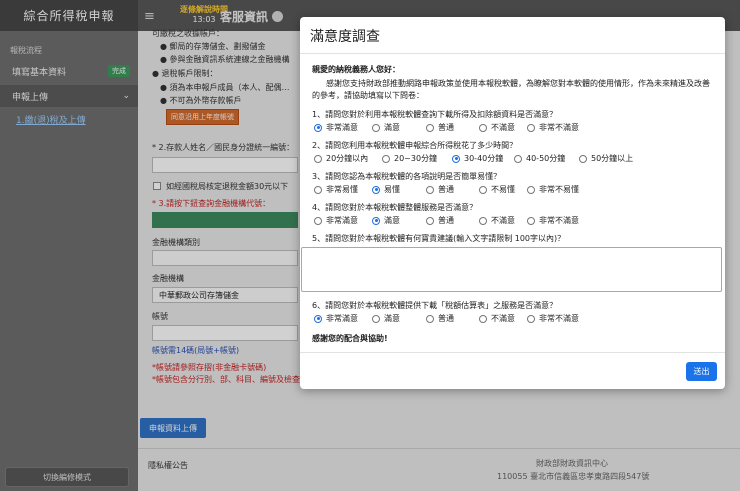  Describe the element at coordinates (503, 127) in the screenshot. I see `q1-option-unsatisfied: 不滿意` at that location.